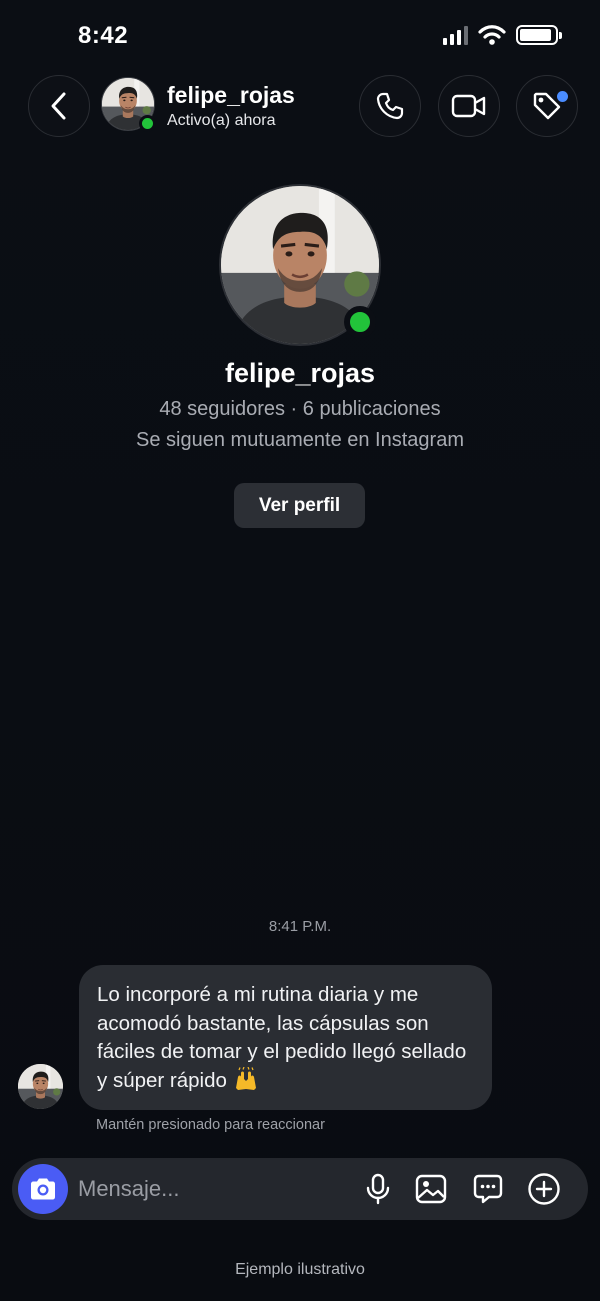 The height and width of the screenshot is (1301, 600). What do you see at coordinates (213, 1189) in the screenshot?
I see `message-input` at bounding box center [213, 1189].